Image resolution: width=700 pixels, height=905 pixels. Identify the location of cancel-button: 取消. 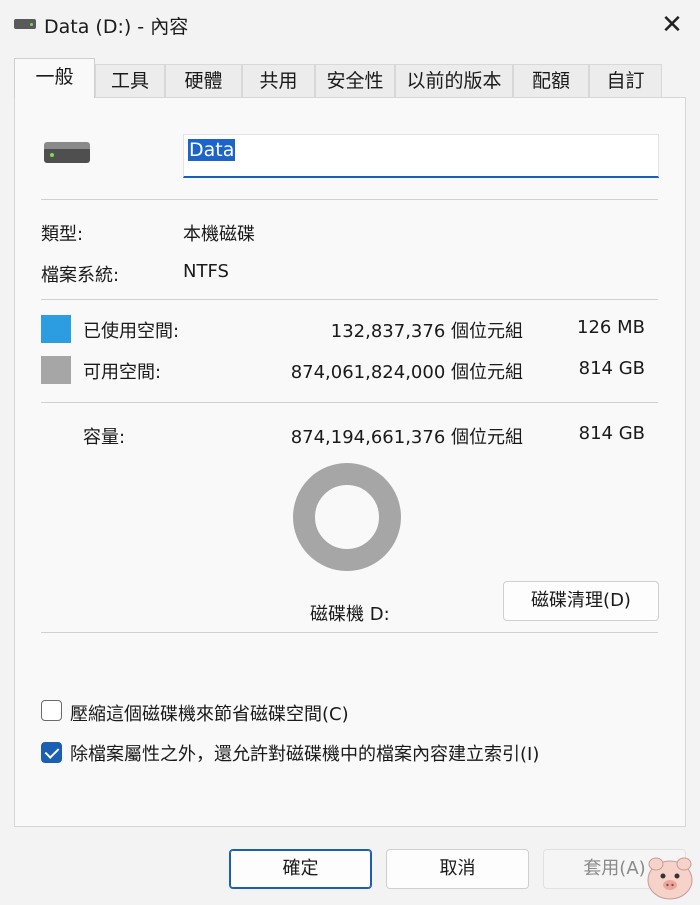
(457, 869).